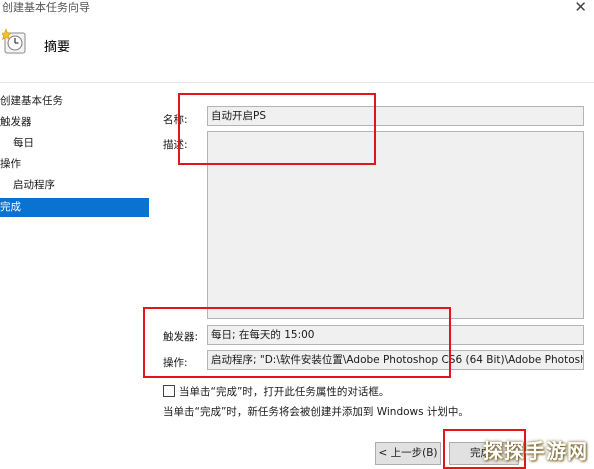 Image resolution: width=594 pixels, height=469 pixels. What do you see at coordinates (395, 116) in the screenshot?
I see `name-field: 自动开启PS` at bounding box center [395, 116].